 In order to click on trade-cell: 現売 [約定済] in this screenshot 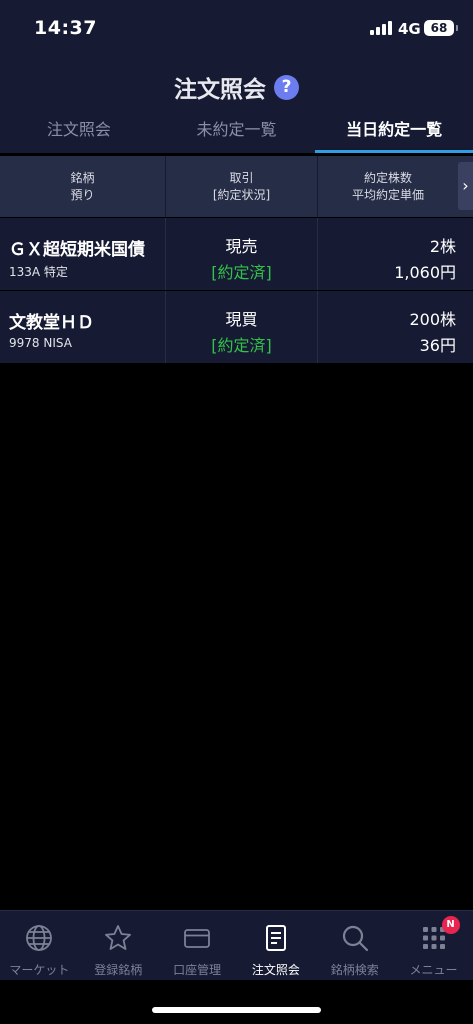, I will do `click(242, 254)`.